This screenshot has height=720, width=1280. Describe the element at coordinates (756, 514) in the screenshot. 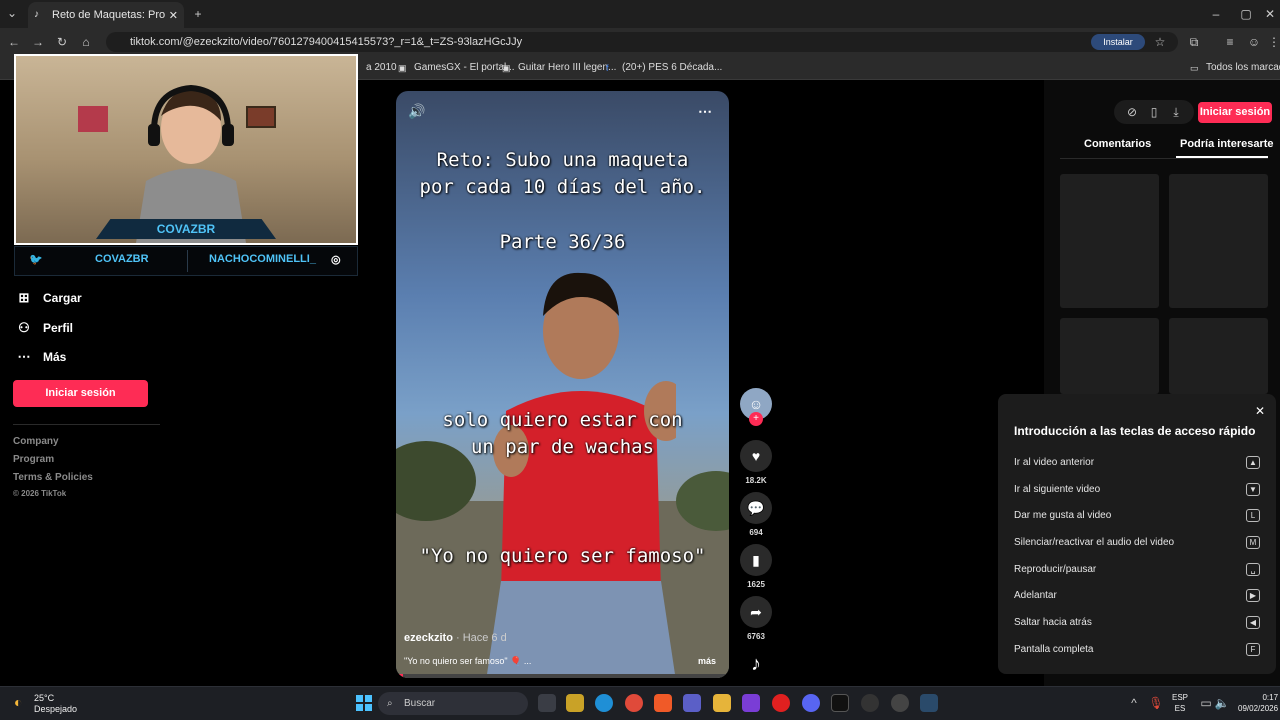

I see `comment-button: 💬 694` at that location.